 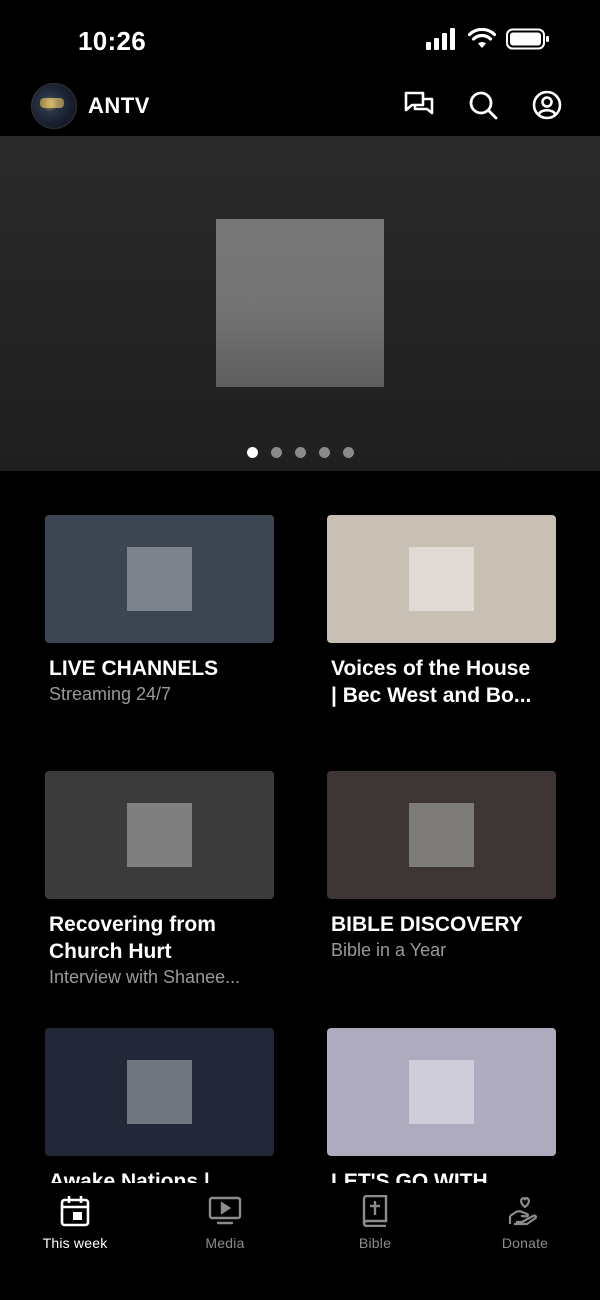 I want to click on status-icons, so click(x=488, y=39).